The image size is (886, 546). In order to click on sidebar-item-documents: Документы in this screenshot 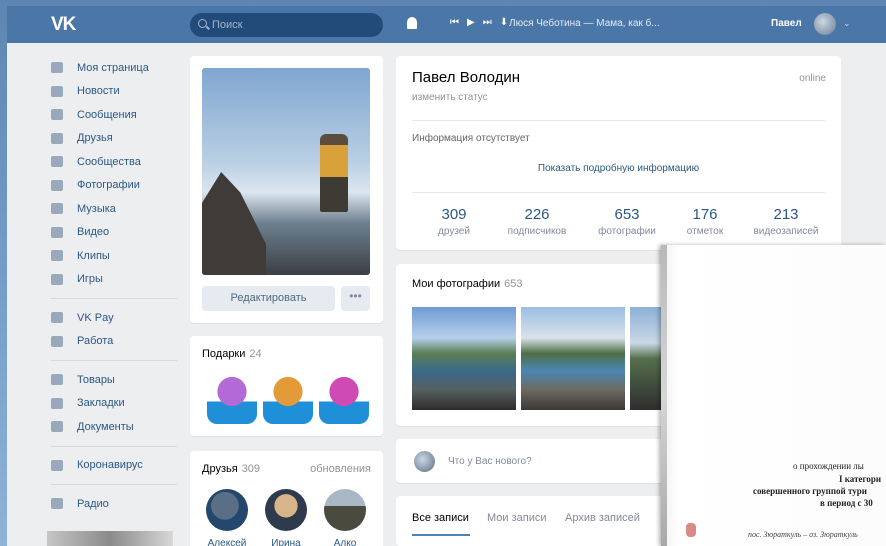, I will do `click(117, 427)`.